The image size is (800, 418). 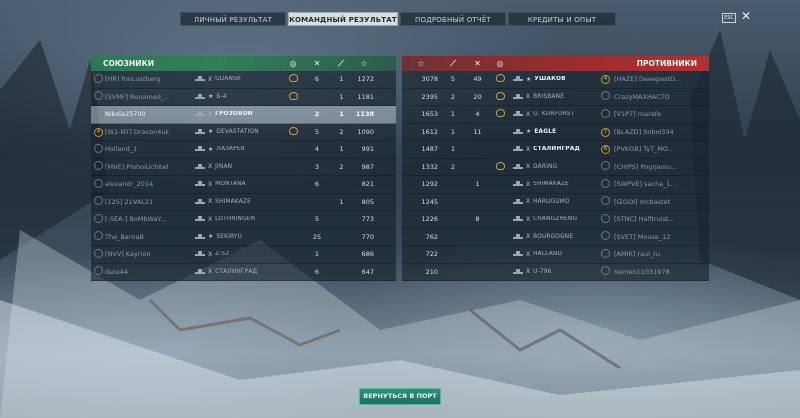 What do you see at coordinates (343, 19) in the screenshot?
I see `tab-team-result: КОМАНДНЫЙ РЕЗУЛЬТАТ` at bounding box center [343, 19].